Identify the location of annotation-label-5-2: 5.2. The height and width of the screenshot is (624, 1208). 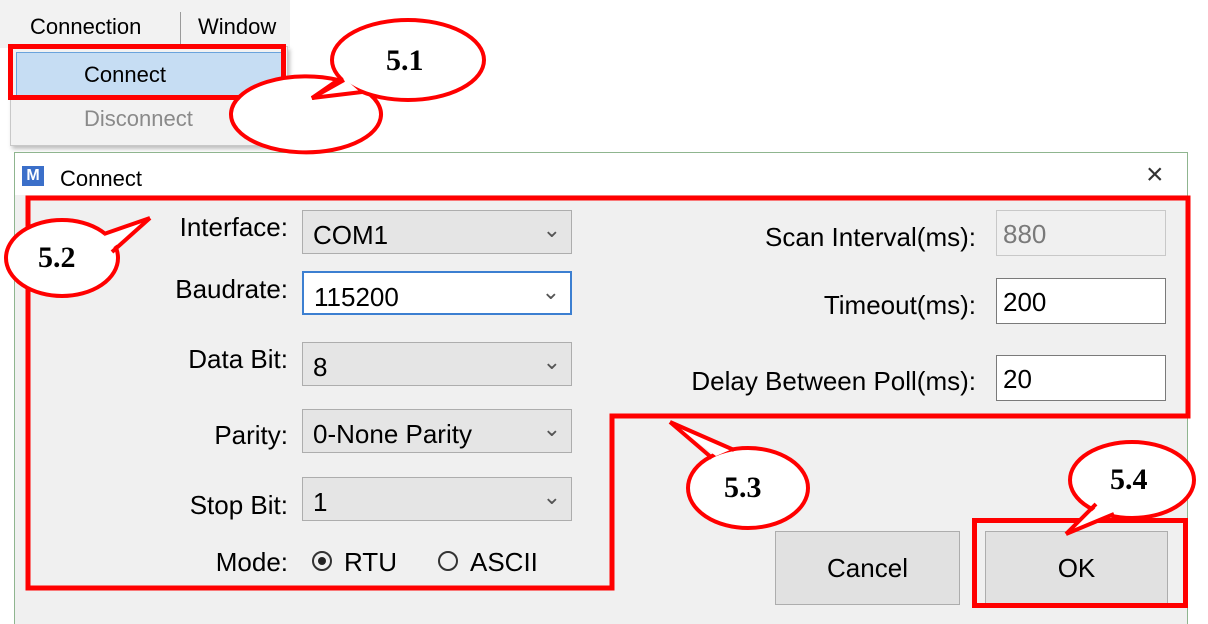
(57, 257).